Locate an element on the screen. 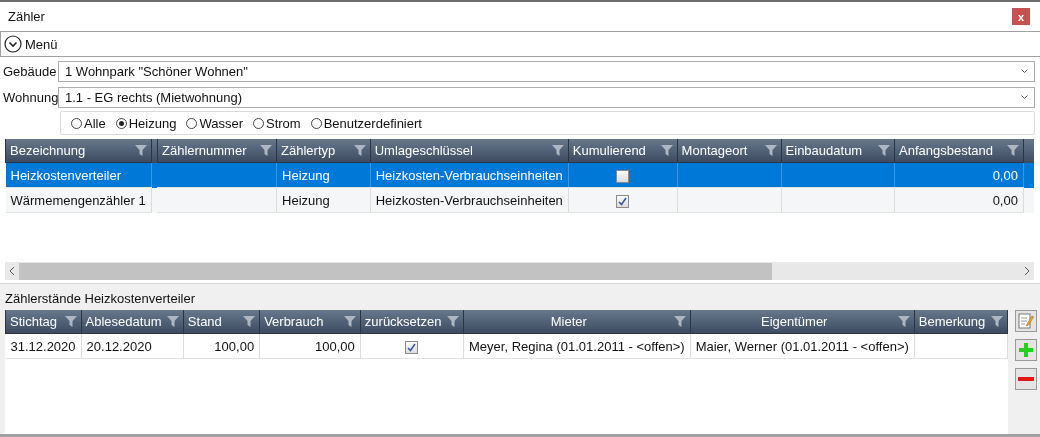  column-header: Umlageschlüssel is located at coordinates (469, 151).